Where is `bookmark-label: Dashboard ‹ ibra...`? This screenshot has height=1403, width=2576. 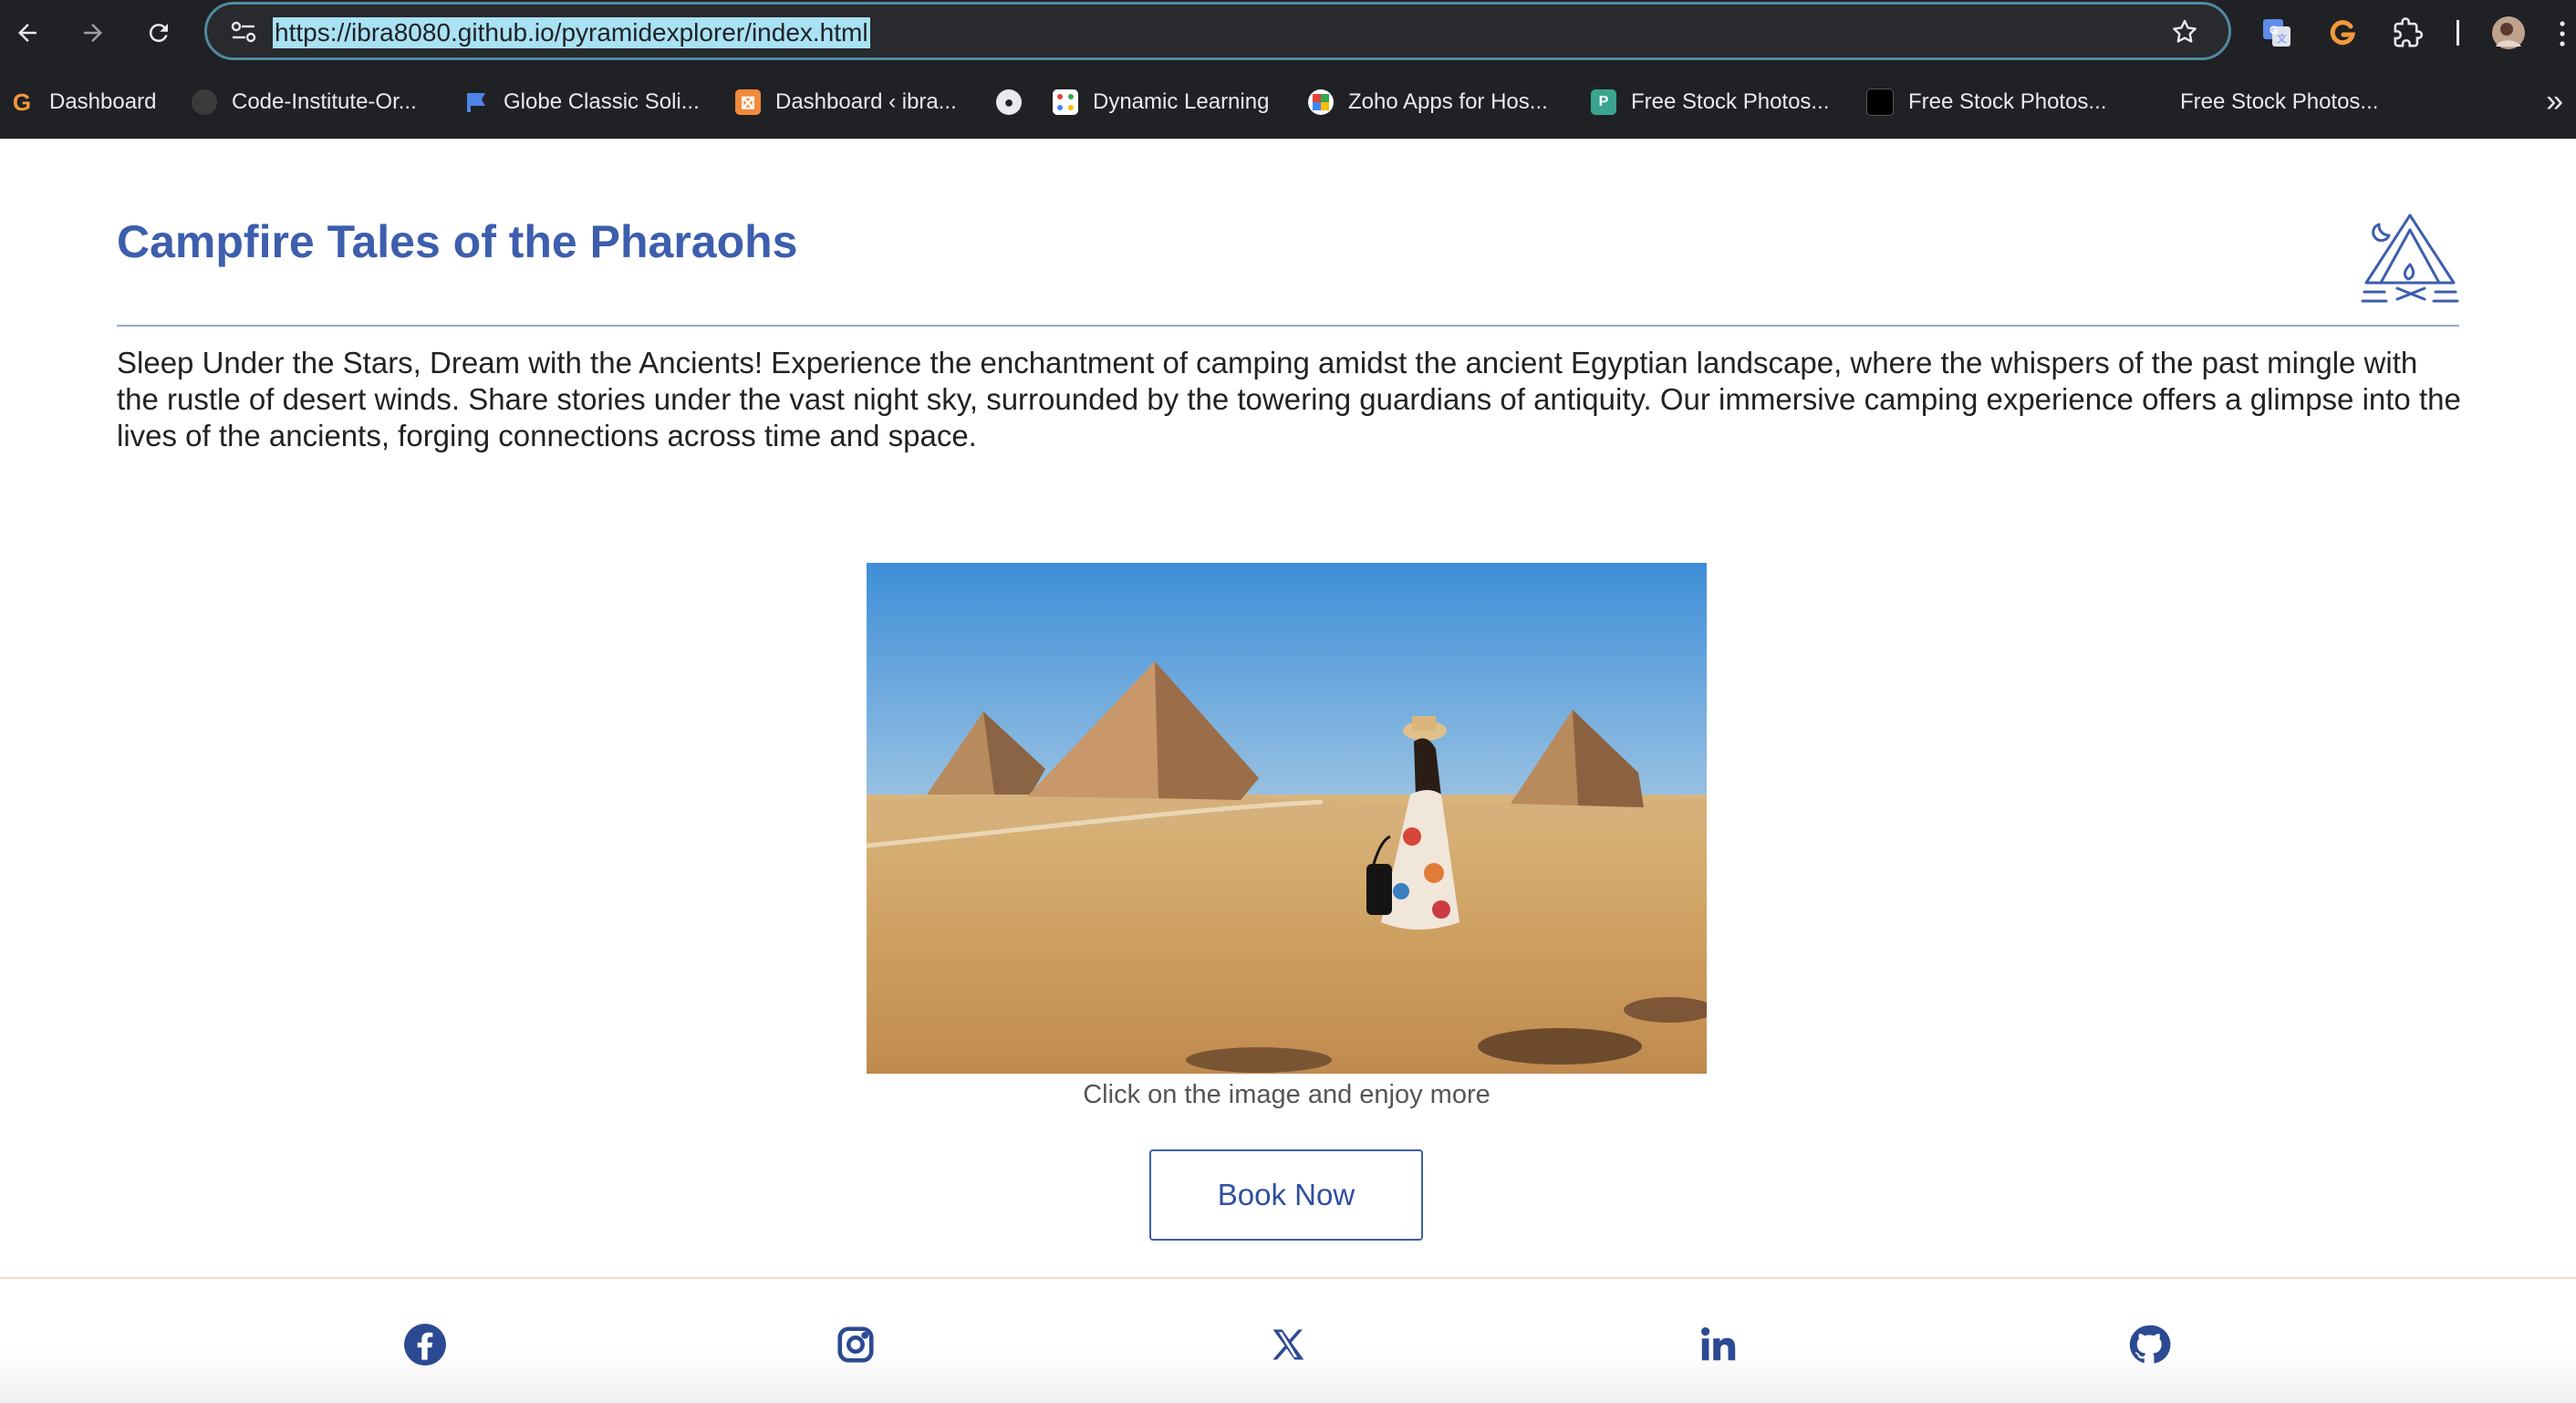
bookmark-label: Dashboard ‹ ibra... is located at coordinates (866, 101).